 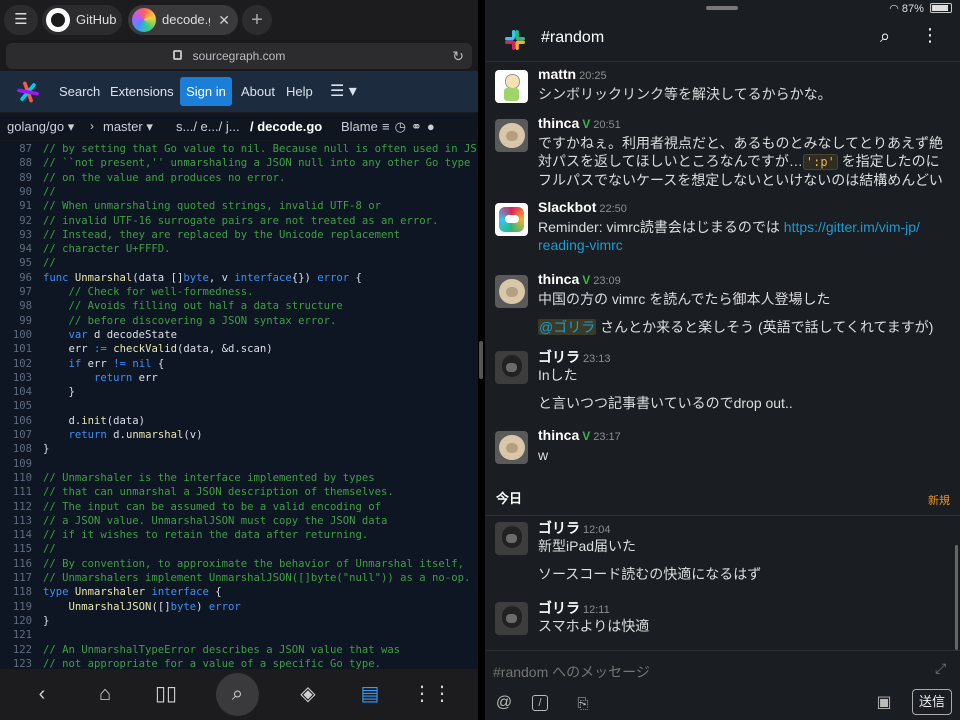 What do you see at coordinates (16, 607) in the screenshot?
I see `line-number: 119` at bounding box center [16, 607].